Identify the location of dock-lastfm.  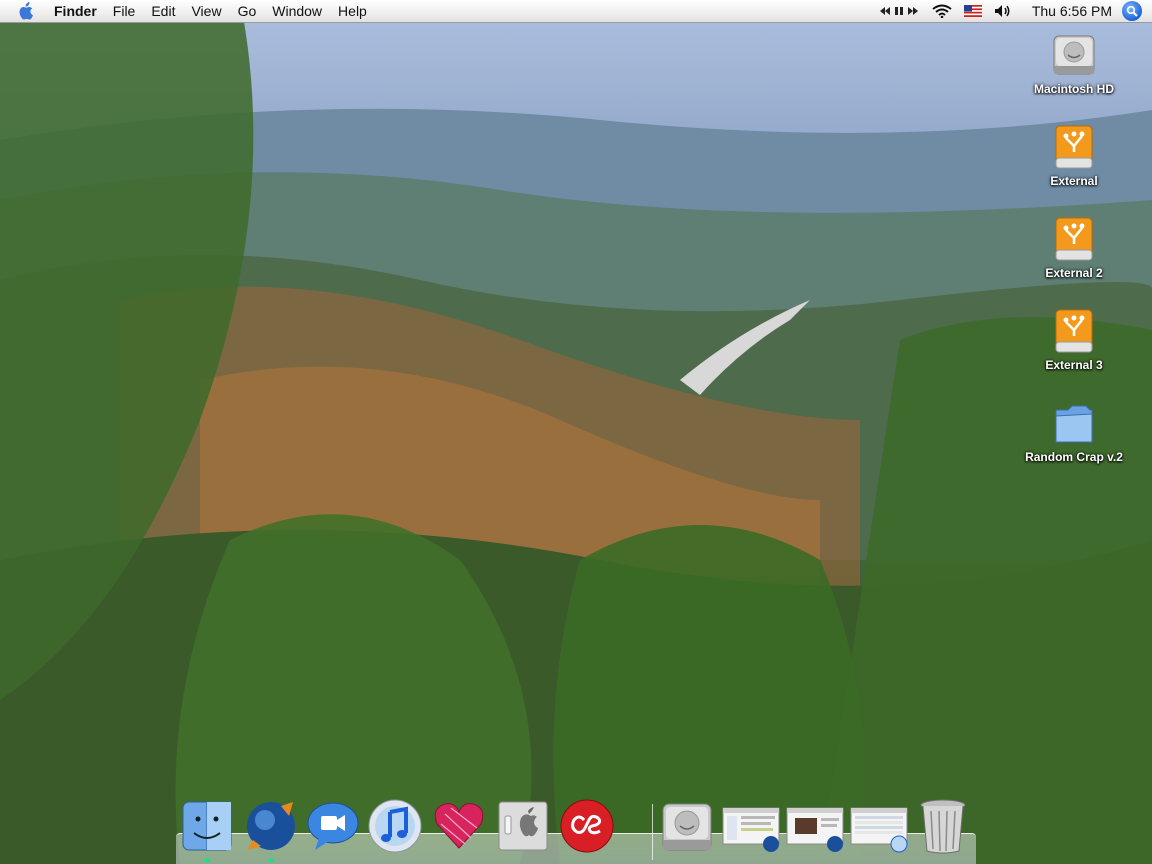
(587, 828).